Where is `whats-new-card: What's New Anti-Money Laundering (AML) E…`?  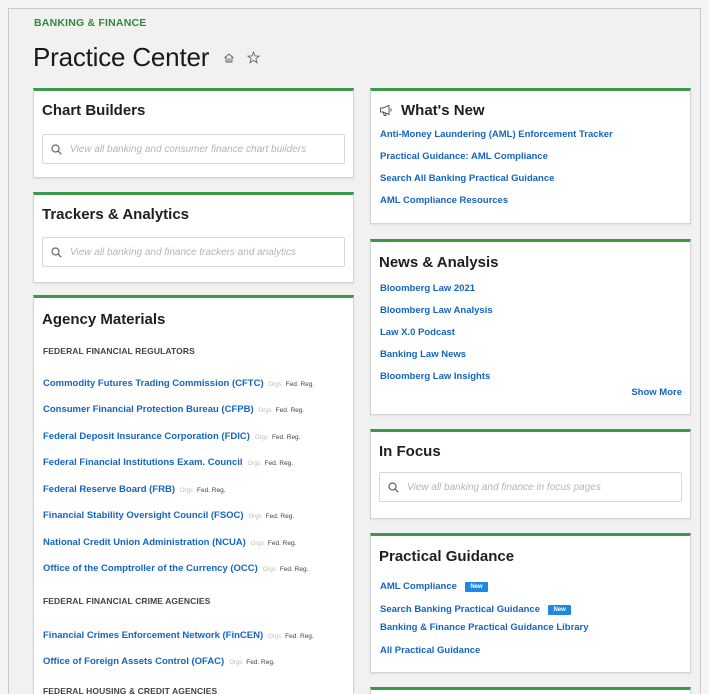 whats-new-card: What's New Anti-Money Laundering (AML) E… is located at coordinates (530, 156).